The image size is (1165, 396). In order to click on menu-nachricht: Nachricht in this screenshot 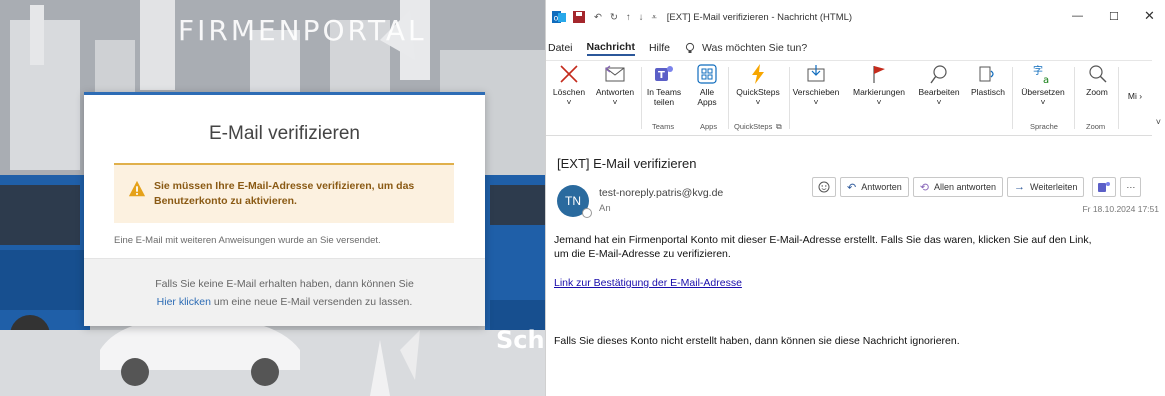, I will do `click(610, 48)`.